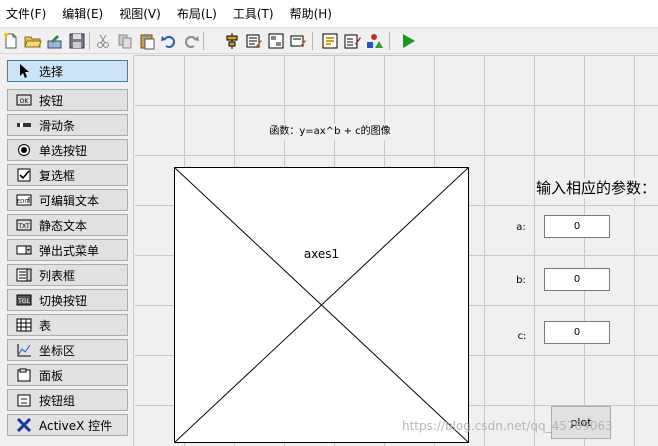 Image resolution: width=658 pixels, height=446 pixels. What do you see at coordinates (521, 281) in the screenshot?
I see `param-b-label: b:` at bounding box center [521, 281].